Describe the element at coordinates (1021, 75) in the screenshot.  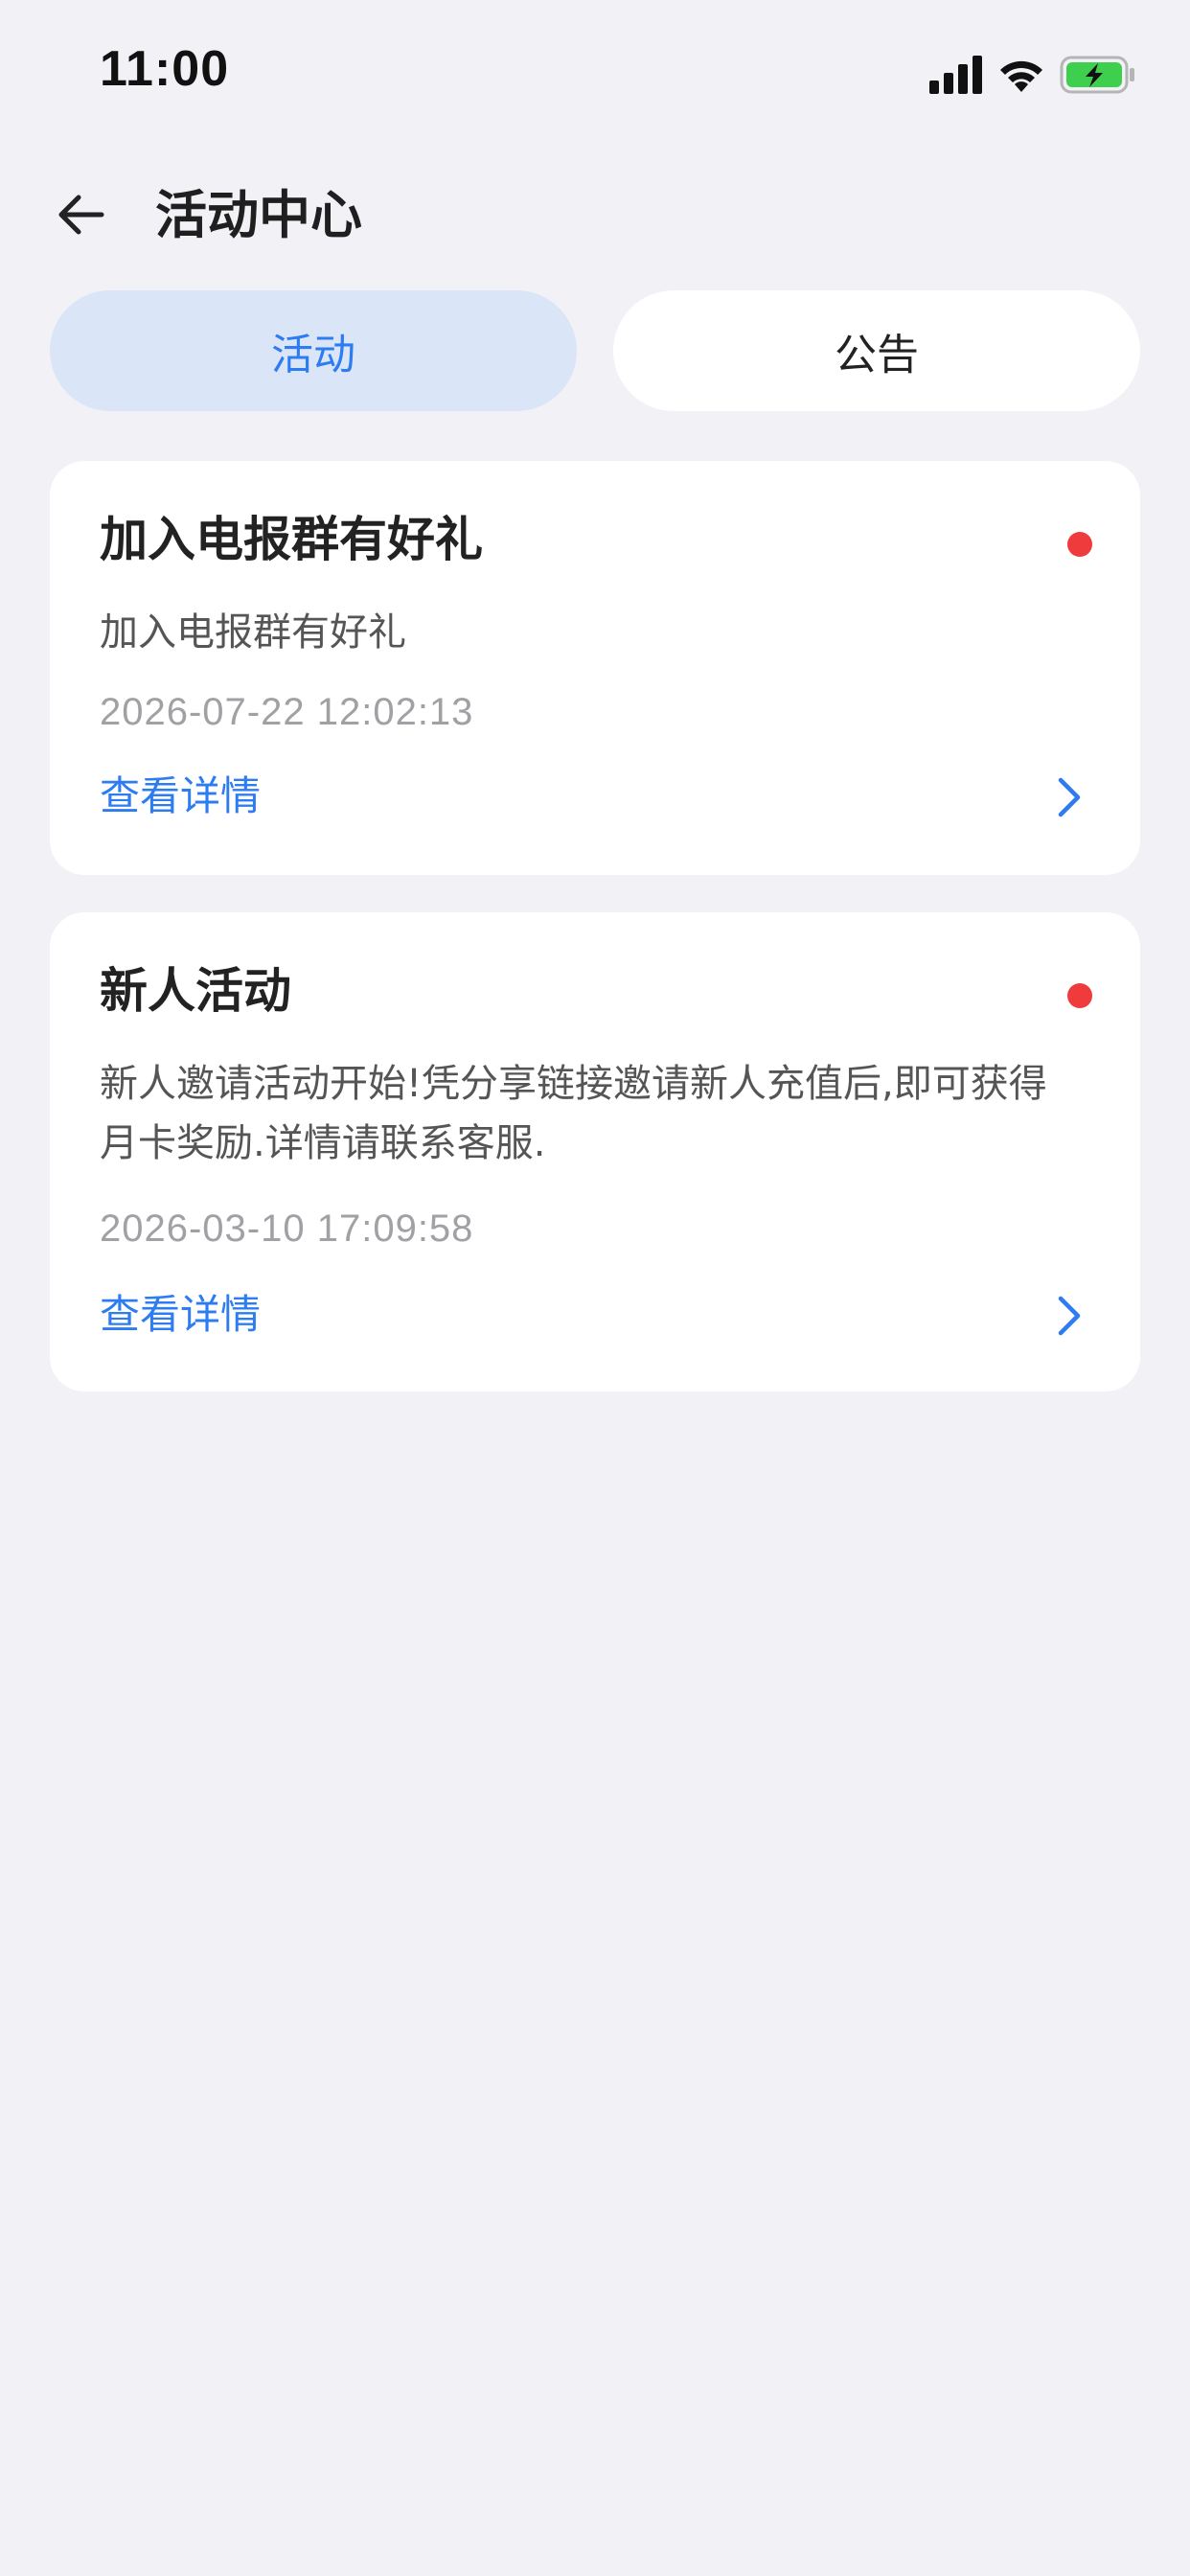
I see `wifi-icon` at that location.